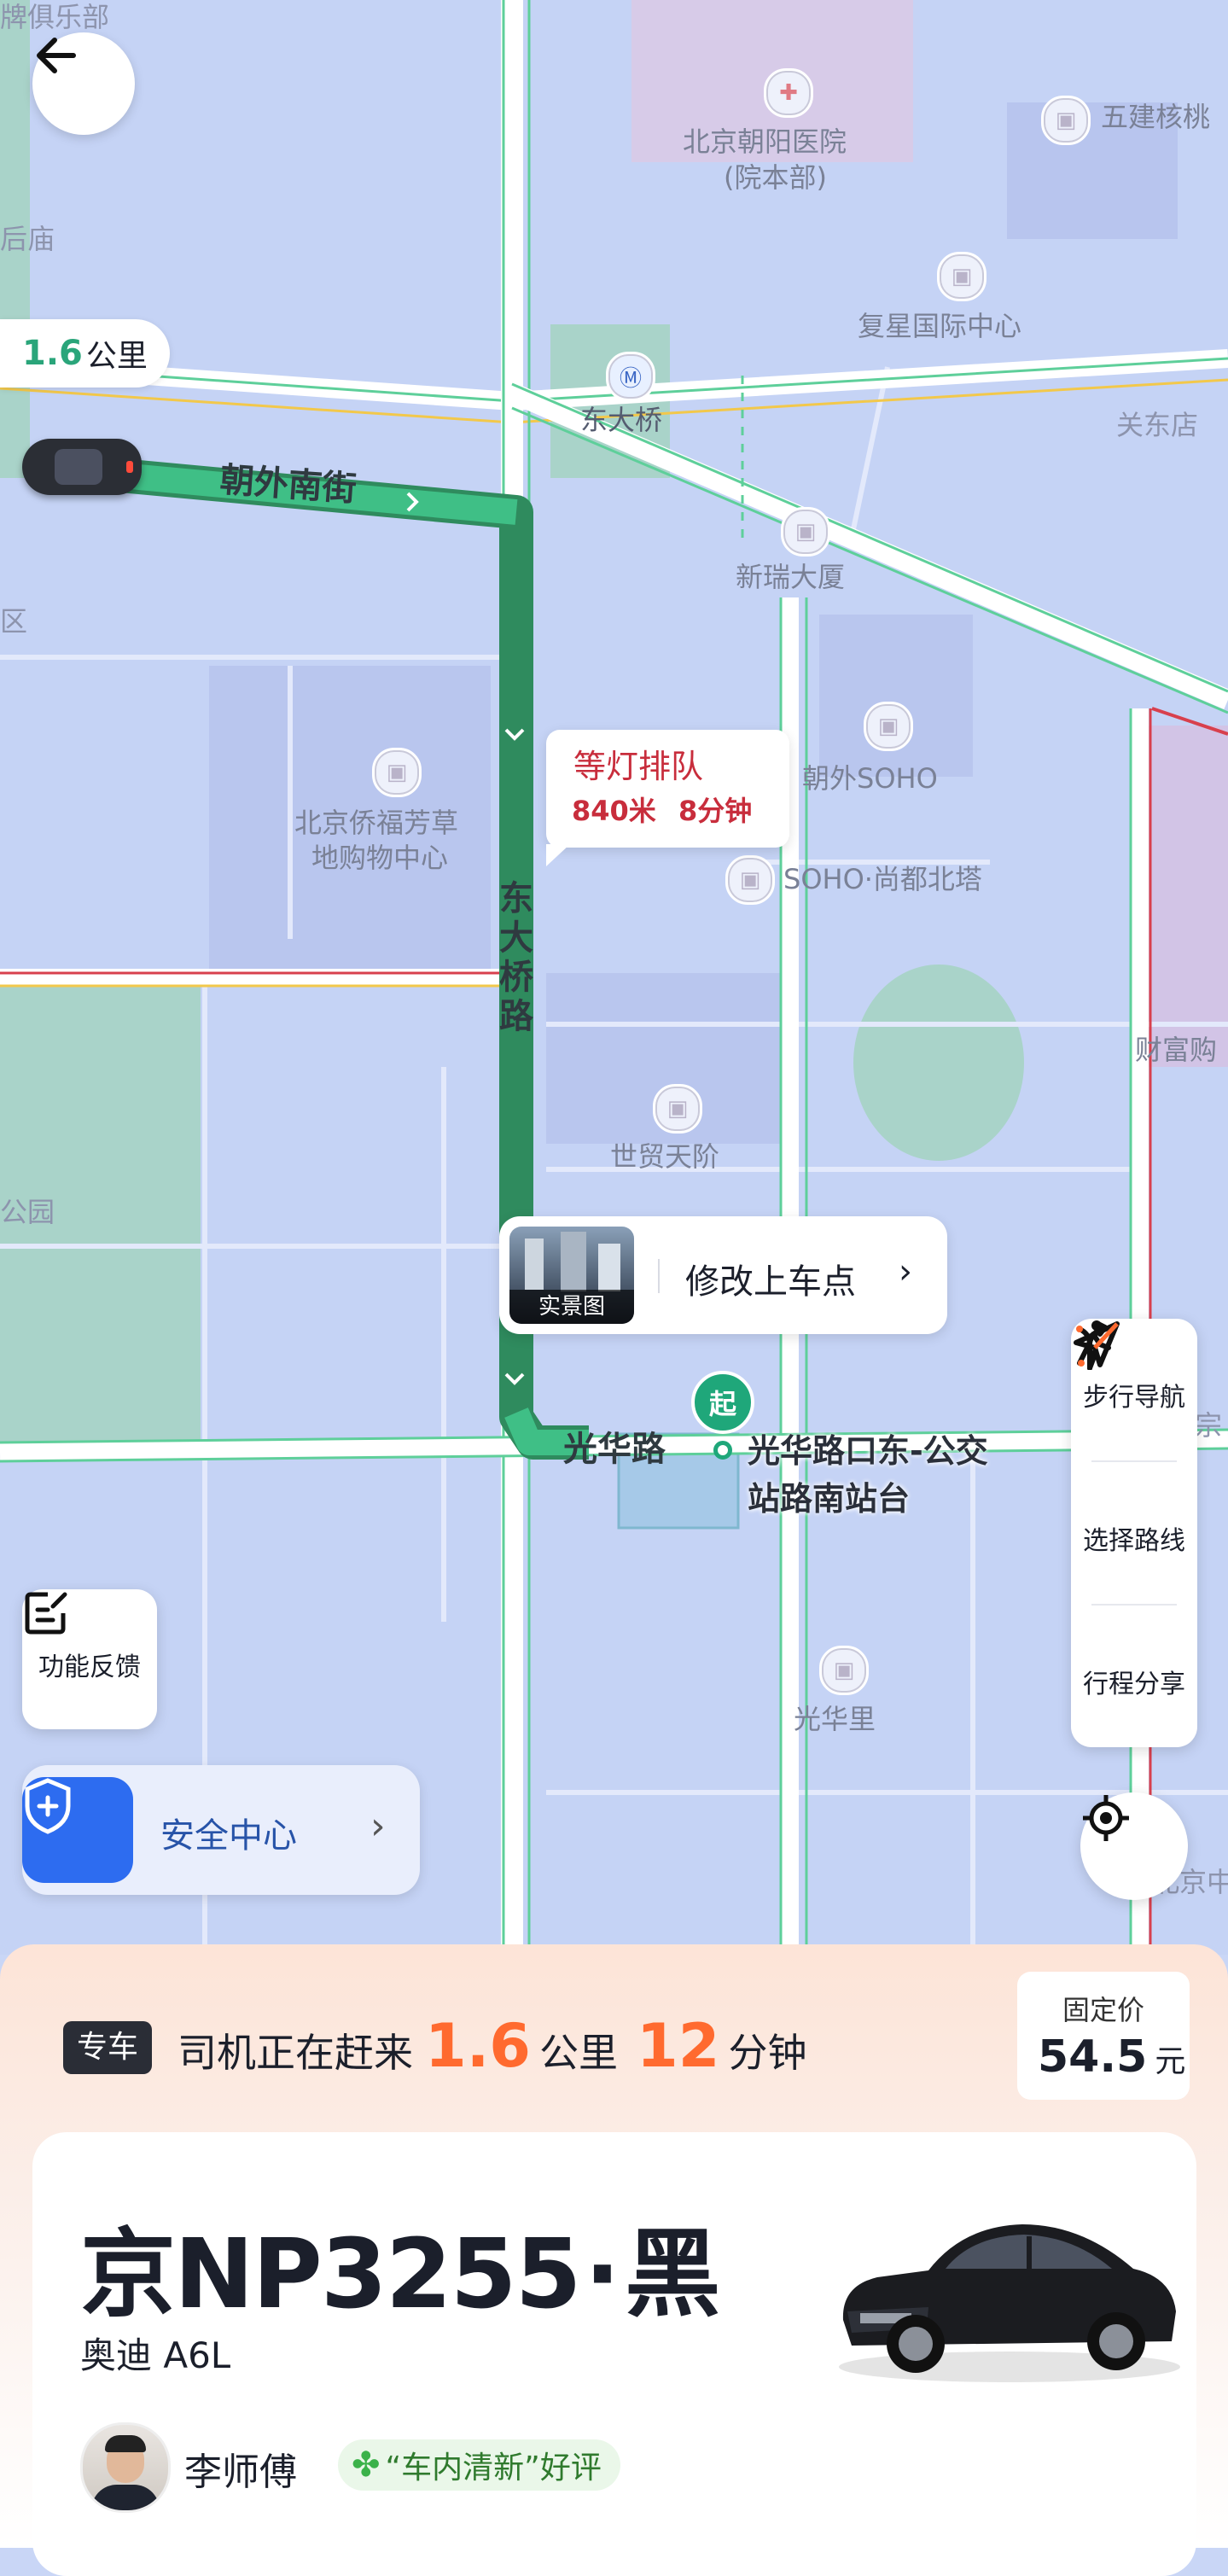 Image resolution: width=1228 pixels, height=2576 pixels. Describe the element at coordinates (155, 2355) in the screenshot. I see `car-model: 奥迪 A6L` at that location.